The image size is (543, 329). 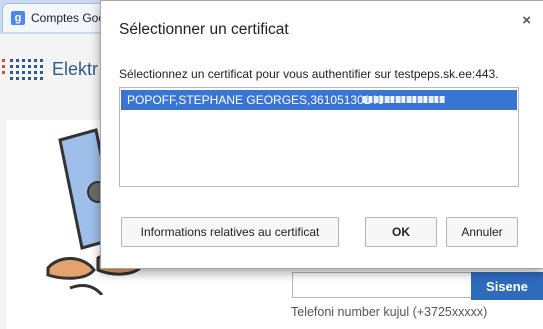 I want to click on redacted-serial-icon, so click(x=404, y=99).